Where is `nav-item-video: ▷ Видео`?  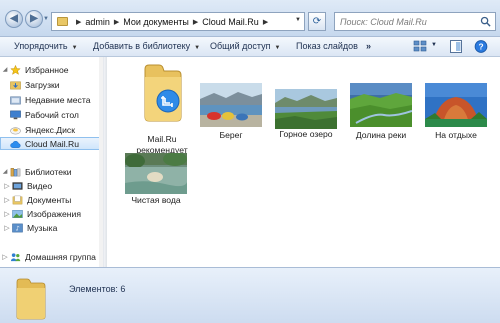
nav-item-video: ▷ Видео is located at coordinates (51, 185).